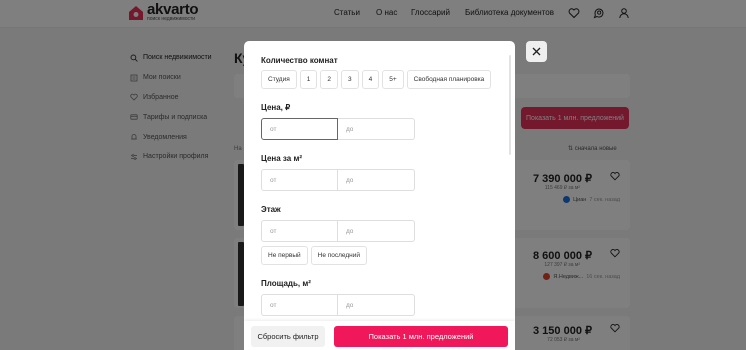 This screenshot has width=746, height=350. I want to click on rooms-option-free-layout: Свободная планировка, so click(449, 79).